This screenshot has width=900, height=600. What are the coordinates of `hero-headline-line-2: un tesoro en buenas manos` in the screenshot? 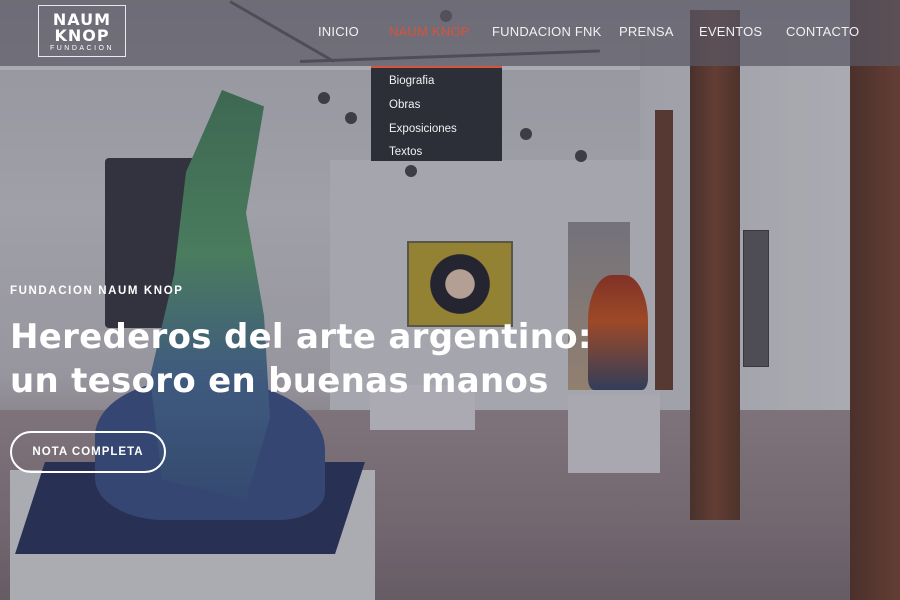 It's located at (279, 381).